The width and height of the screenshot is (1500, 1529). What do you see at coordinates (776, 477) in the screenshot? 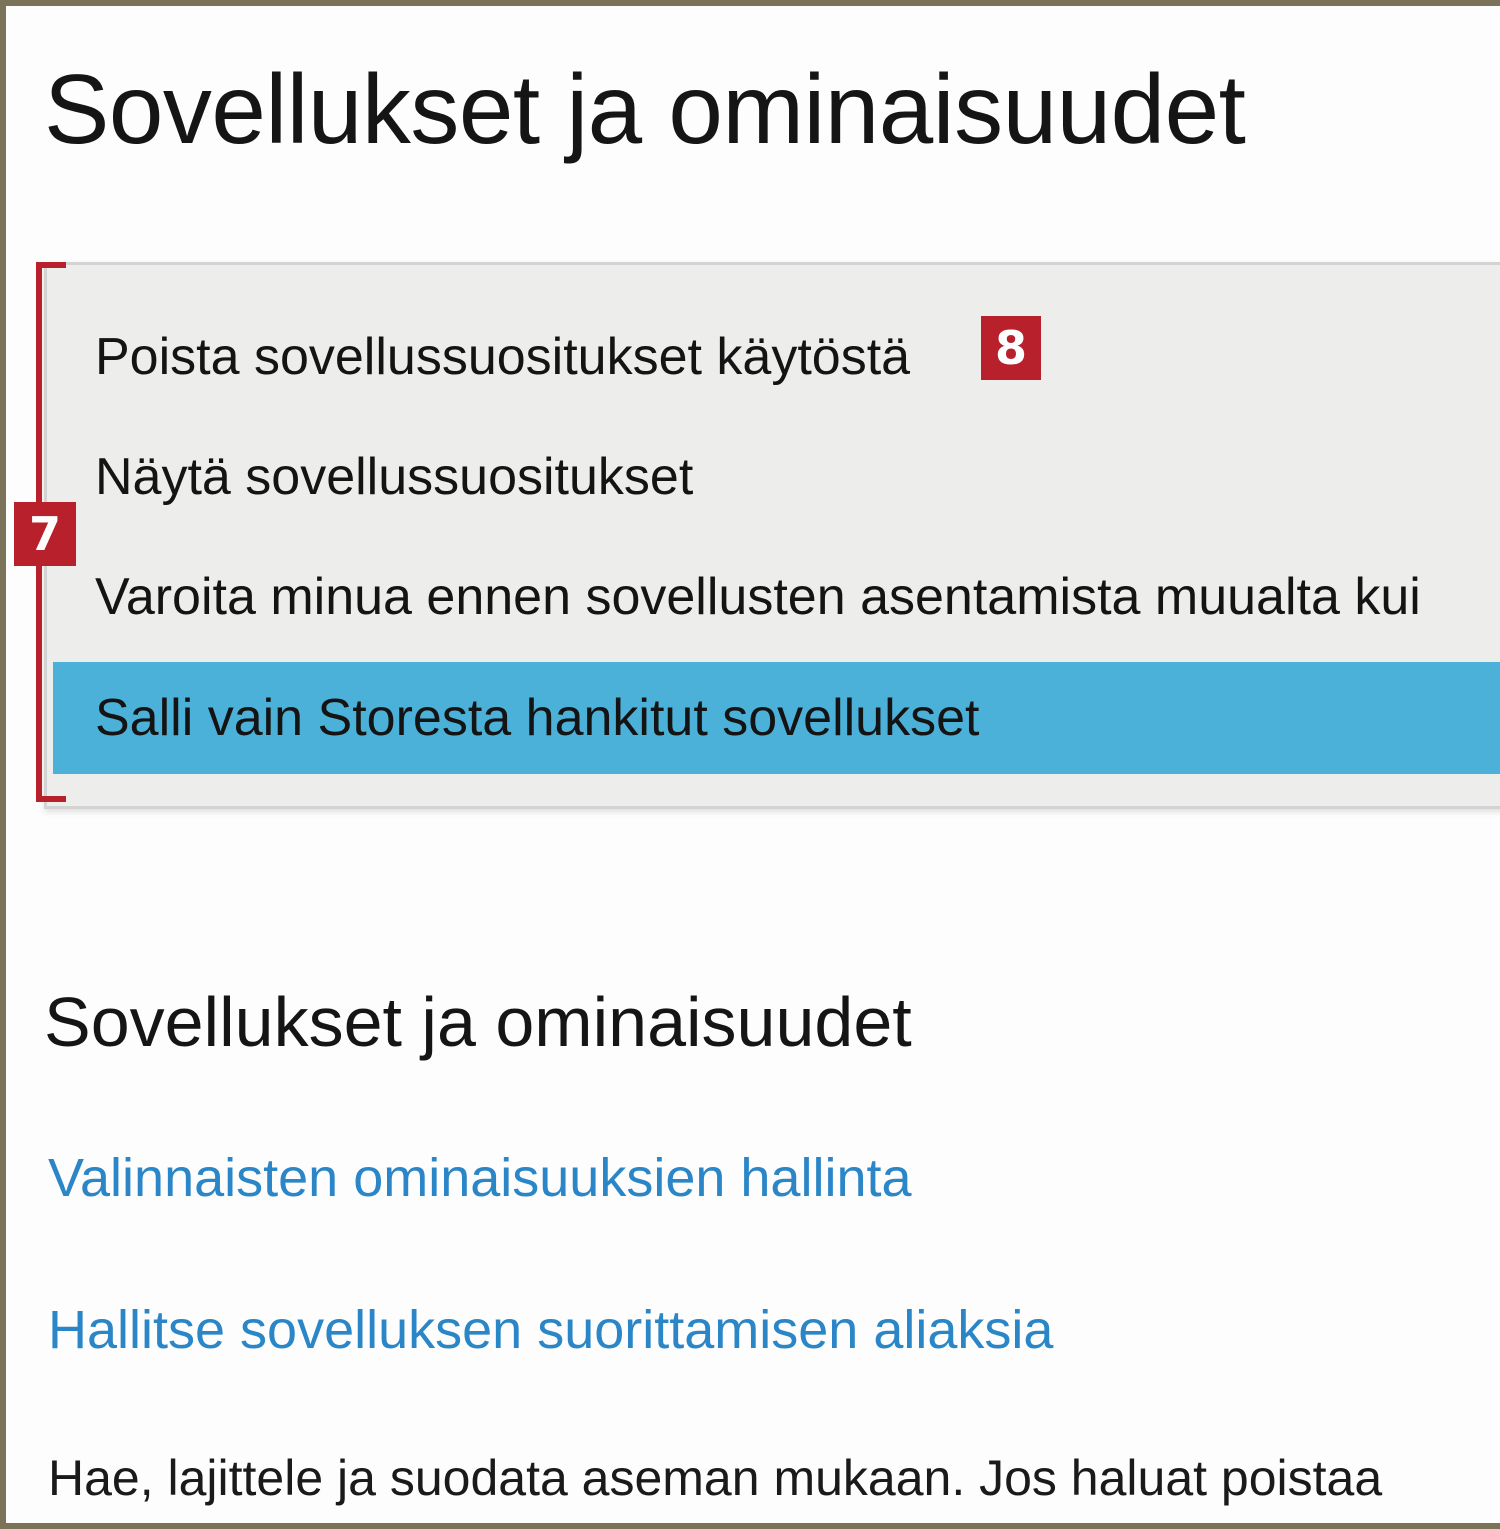
I see `option-show-recommendations: Näytä sovellussuositukset` at bounding box center [776, 477].